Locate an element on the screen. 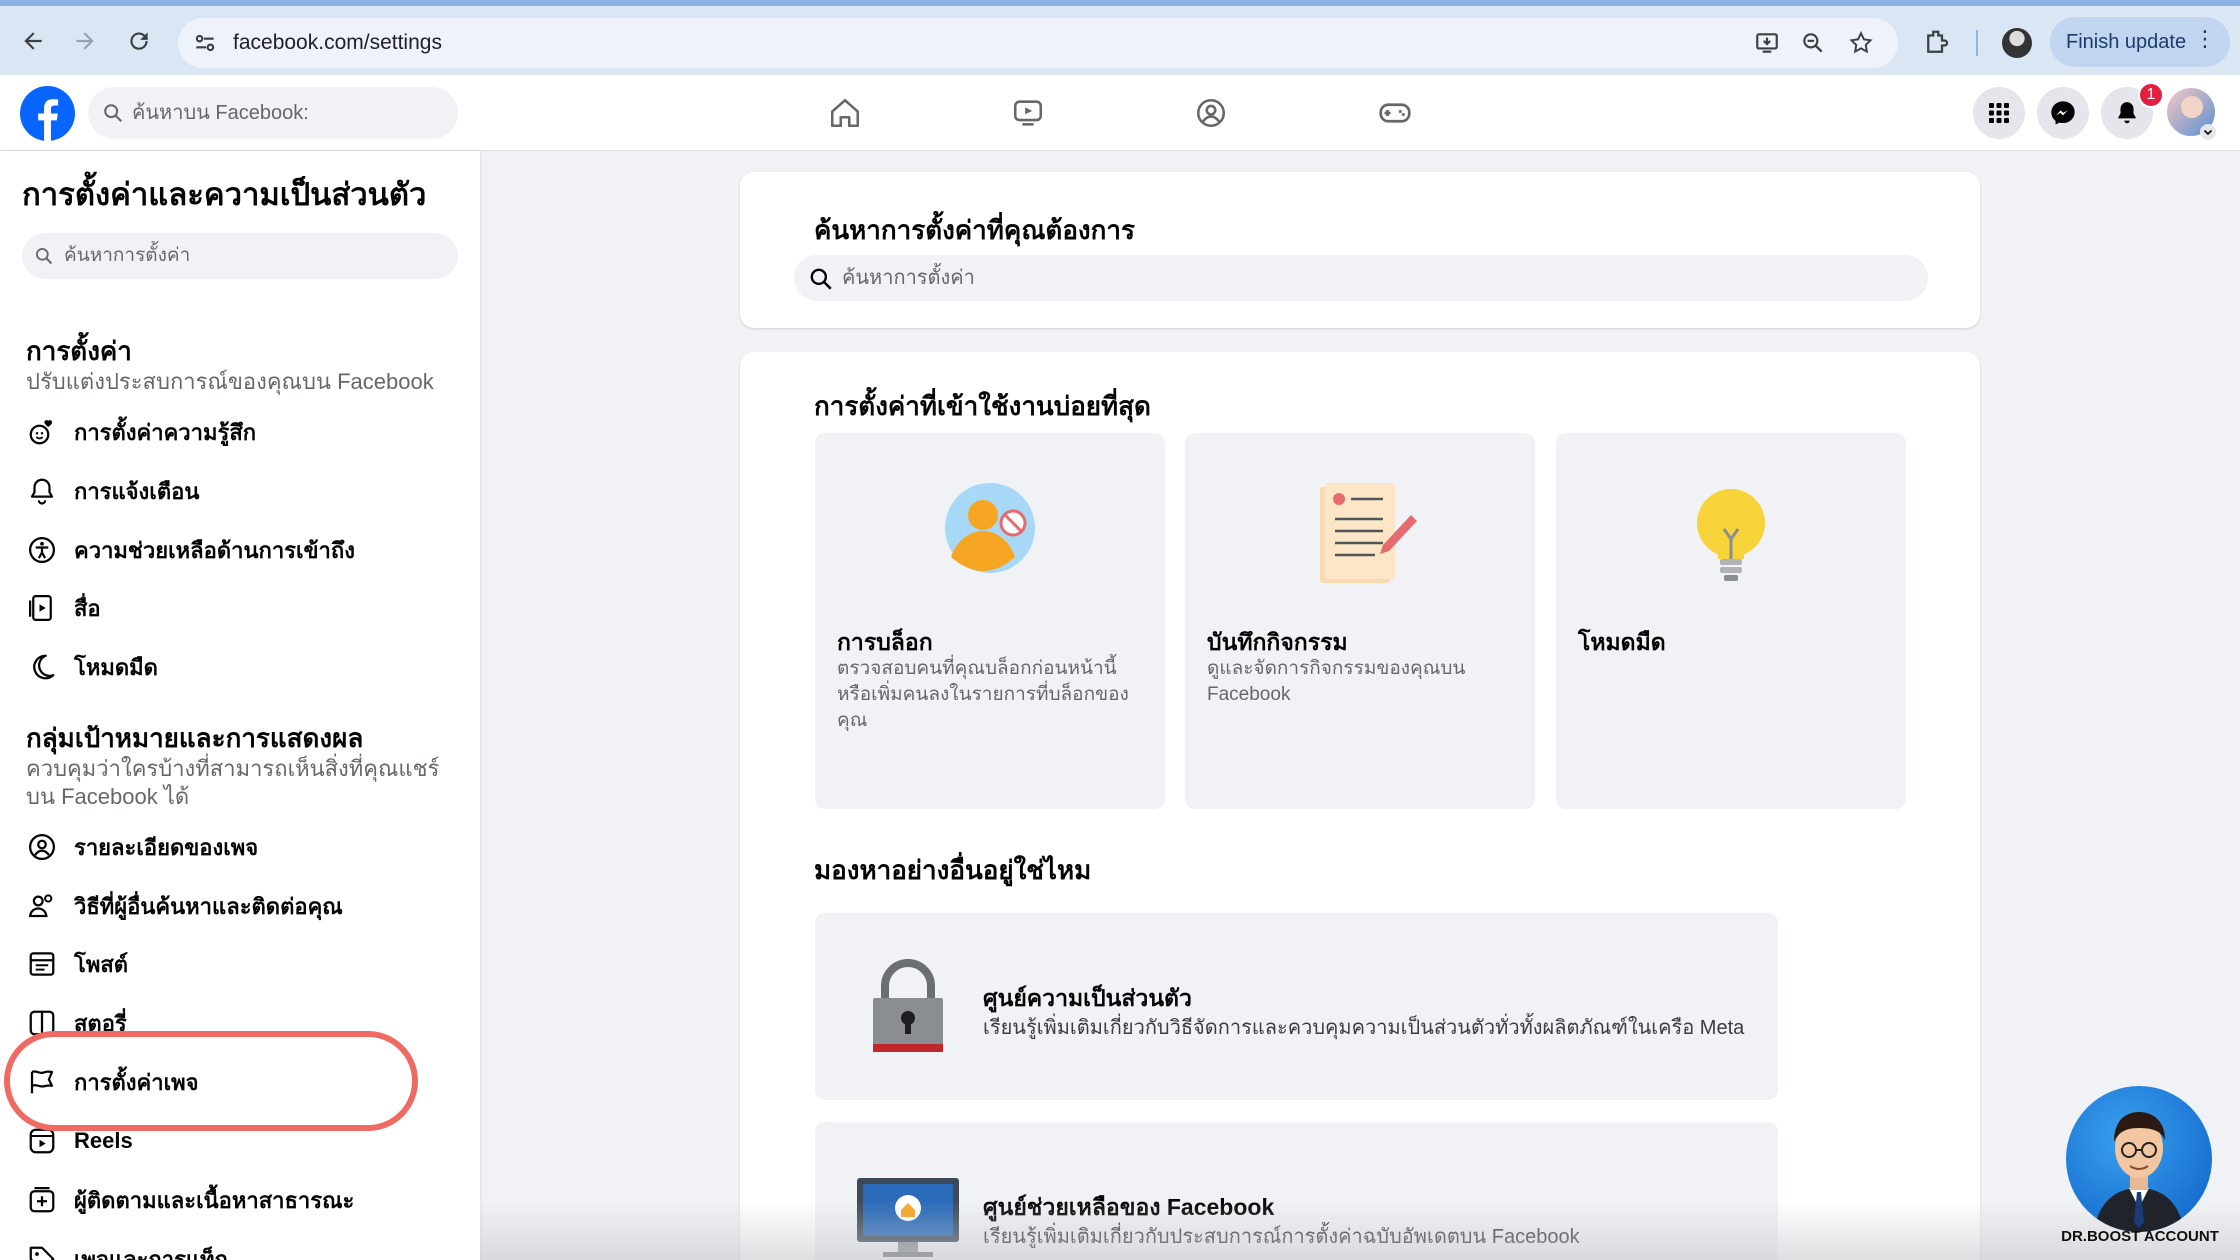 The width and height of the screenshot is (2240, 1260). back-icon is located at coordinates (33, 41).